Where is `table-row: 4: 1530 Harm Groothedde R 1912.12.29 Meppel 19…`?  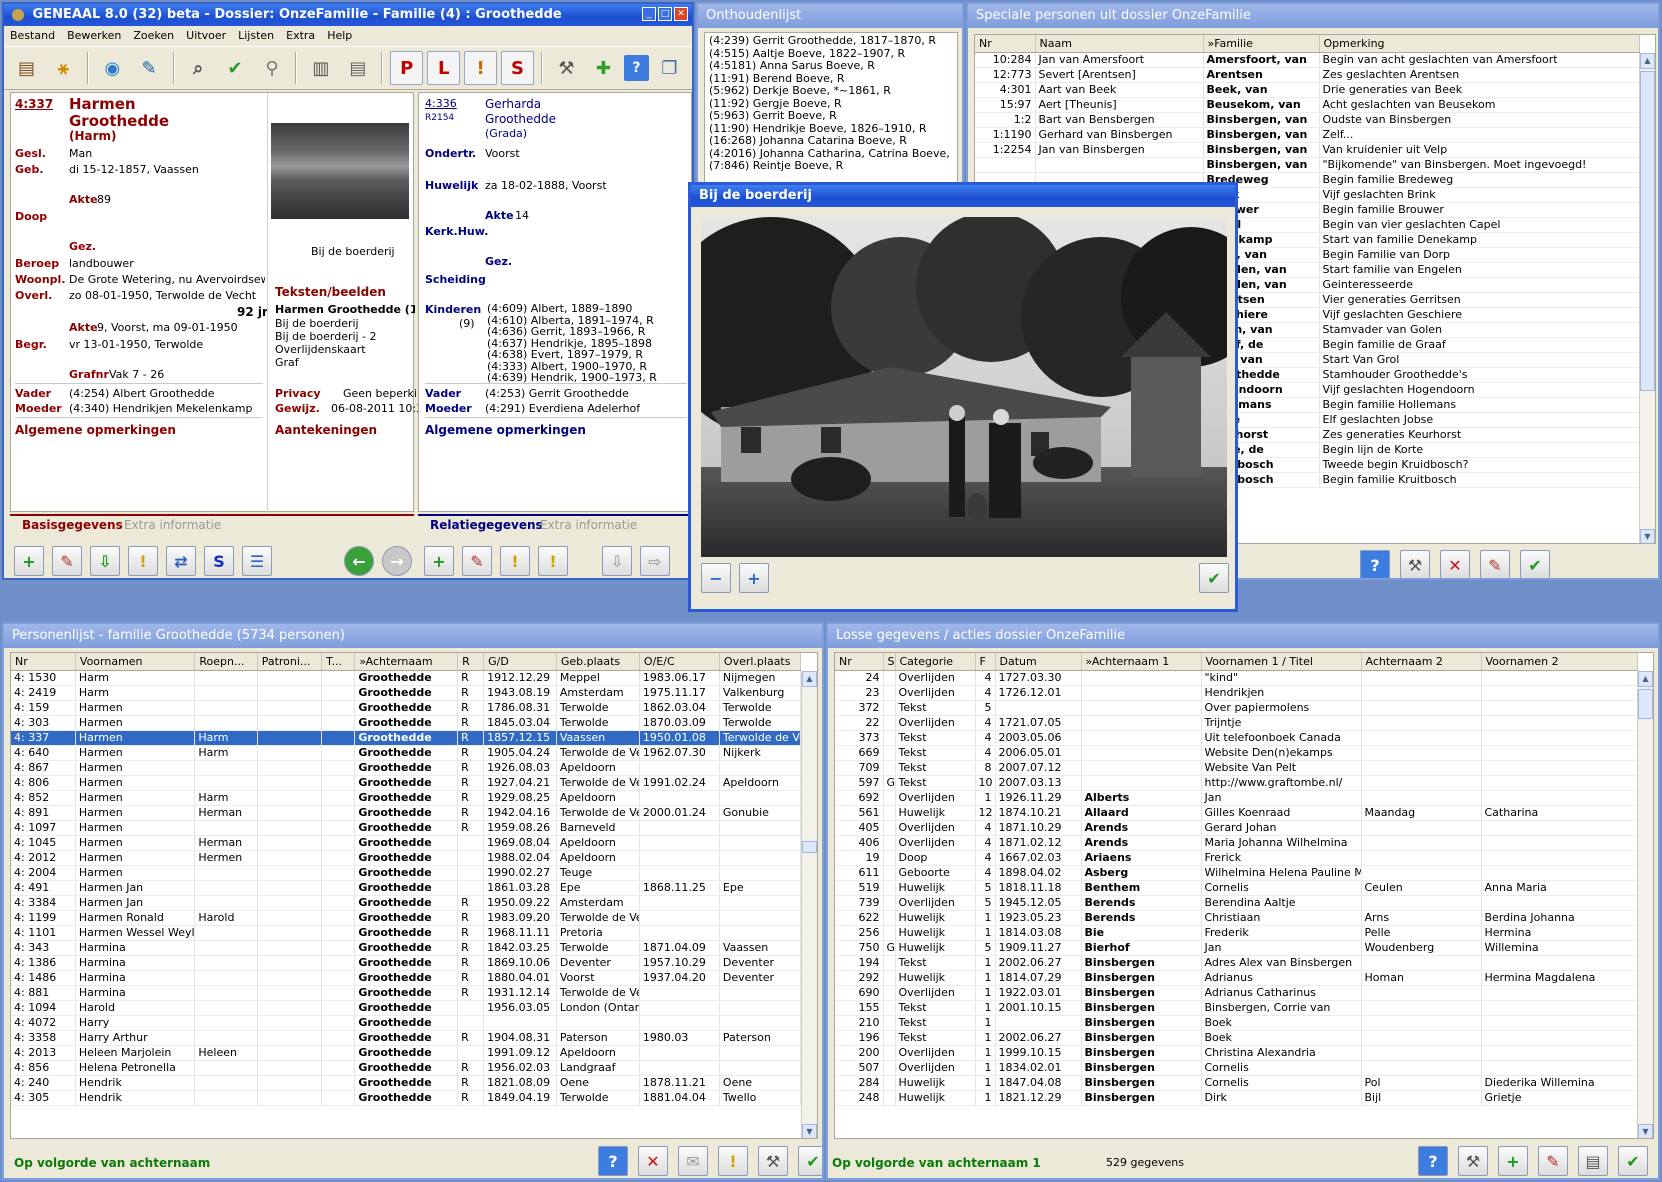
table-row: 4: 1530 Harm Groothedde R 1912.12.29 Meppel 19… is located at coordinates (406, 678).